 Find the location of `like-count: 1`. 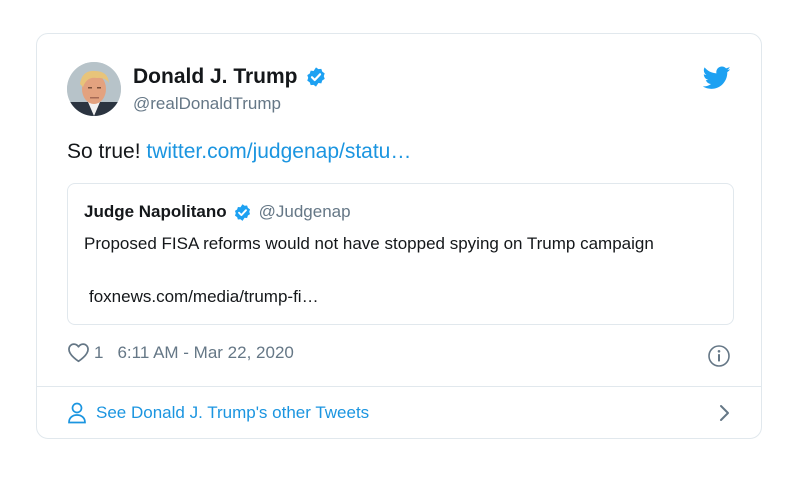

like-count: 1 is located at coordinates (98, 353).